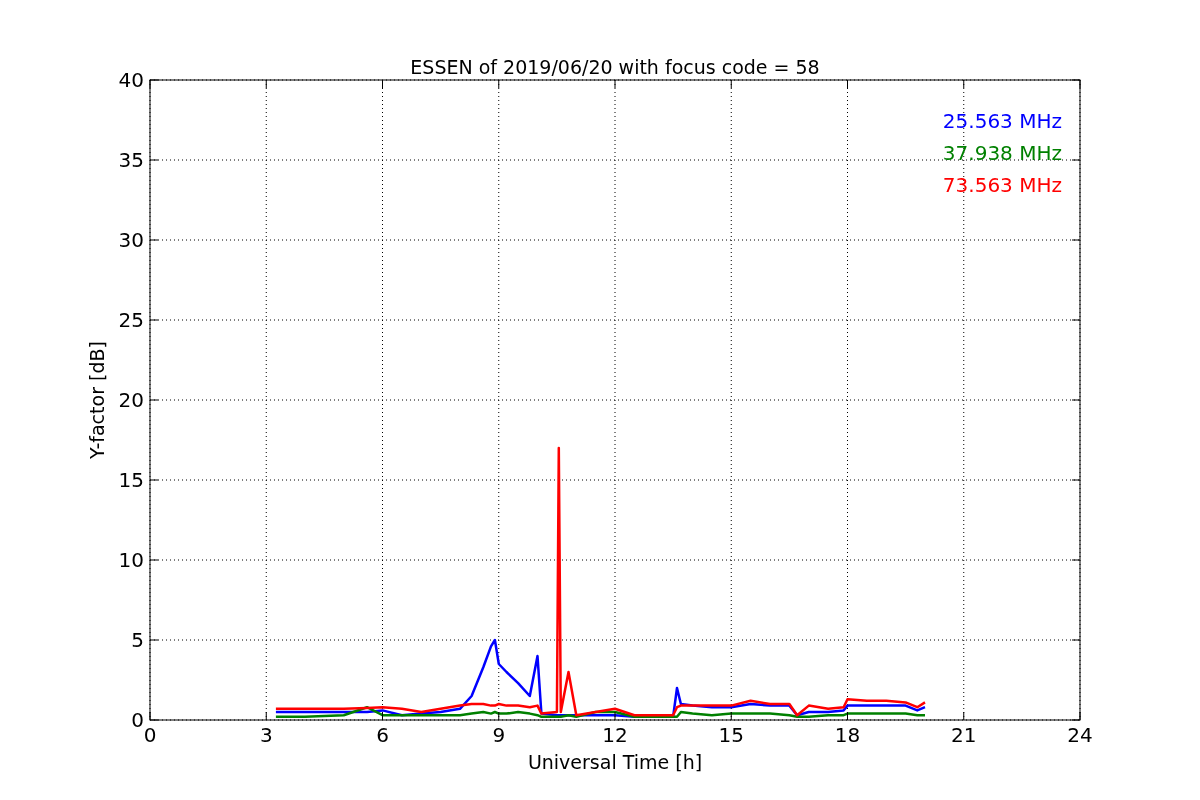 The width and height of the screenshot is (1200, 800). I want to click on tick-label: 5, so click(137, 640).